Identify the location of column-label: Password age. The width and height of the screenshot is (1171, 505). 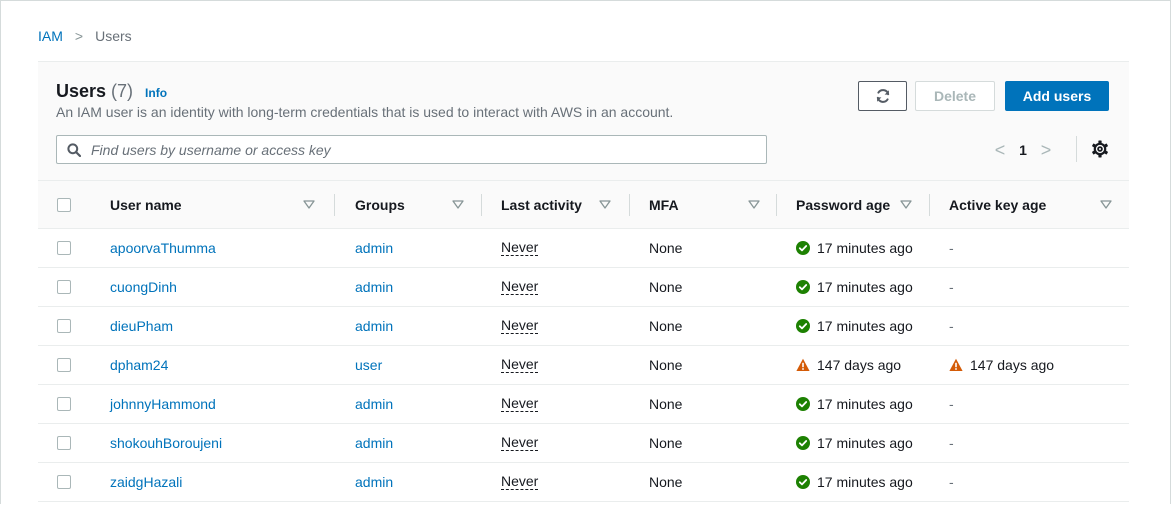
(843, 205).